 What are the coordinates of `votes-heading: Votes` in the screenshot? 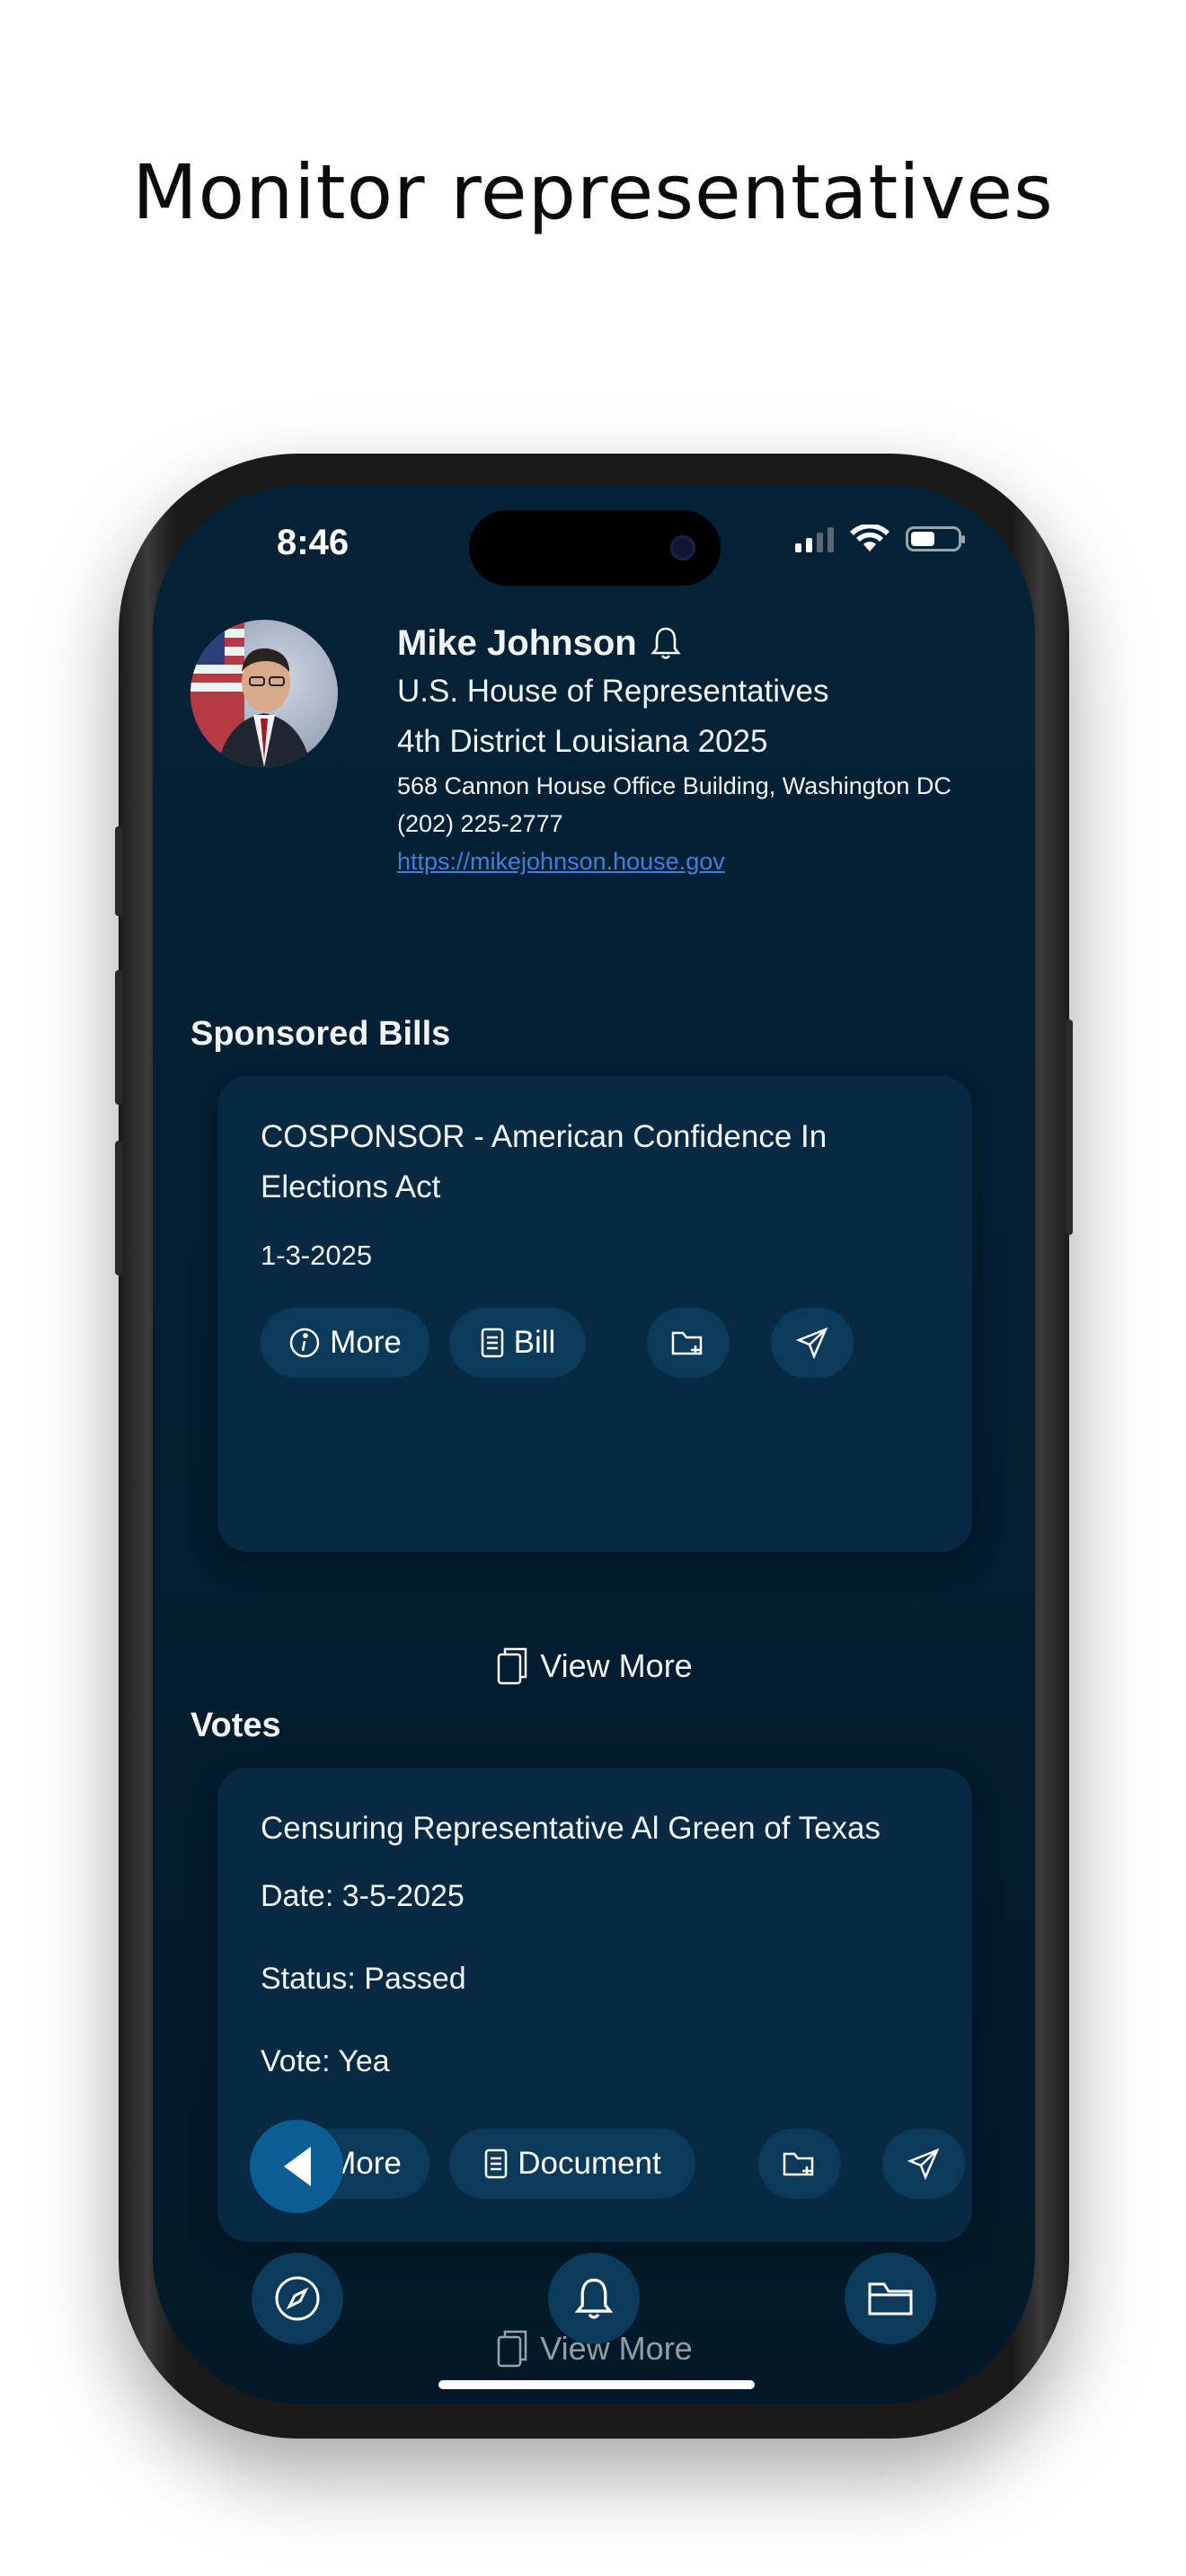 It's located at (235, 1725).